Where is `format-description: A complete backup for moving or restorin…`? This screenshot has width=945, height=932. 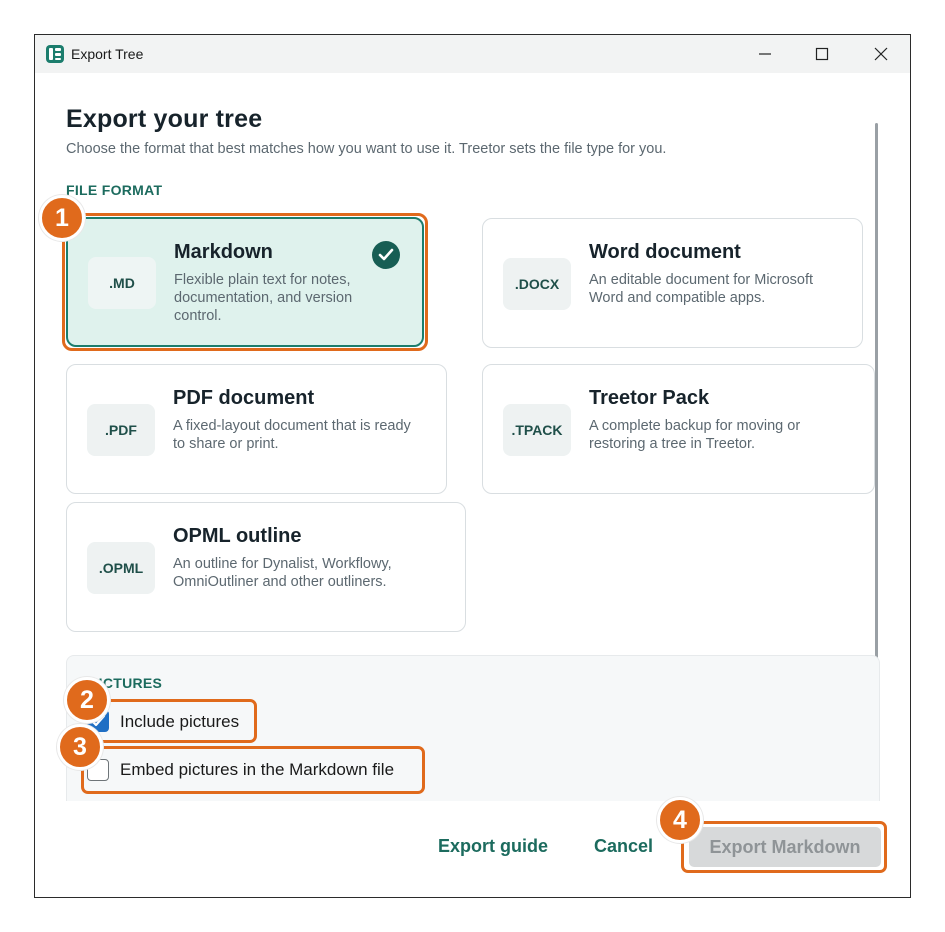 format-description: A complete backup for moving or restorin… is located at coordinates (695, 435).